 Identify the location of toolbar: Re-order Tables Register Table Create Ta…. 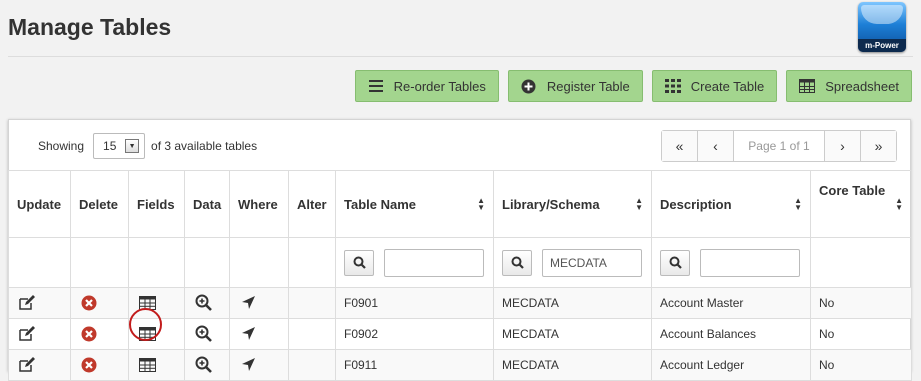
(633, 86).